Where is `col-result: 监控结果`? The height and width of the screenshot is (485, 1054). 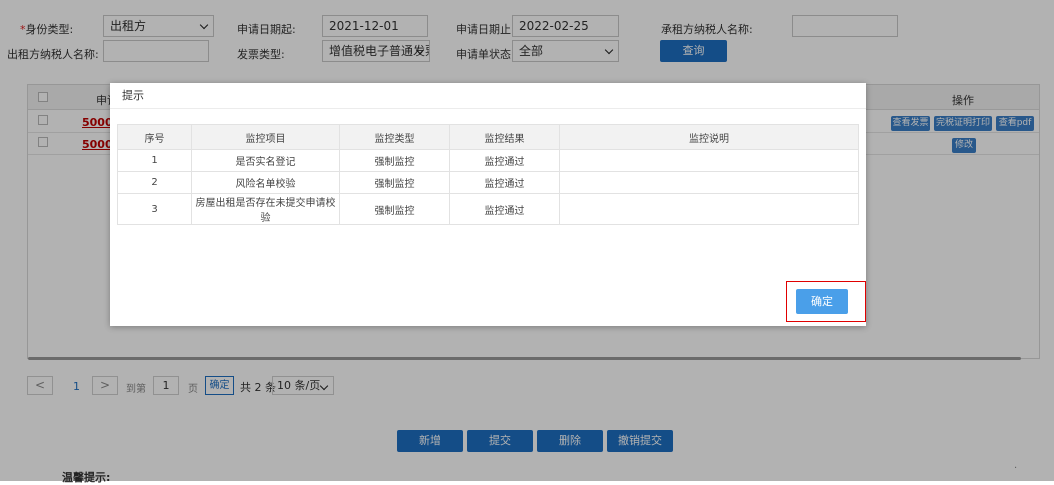 col-result: 监控结果 is located at coordinates (504, 137).